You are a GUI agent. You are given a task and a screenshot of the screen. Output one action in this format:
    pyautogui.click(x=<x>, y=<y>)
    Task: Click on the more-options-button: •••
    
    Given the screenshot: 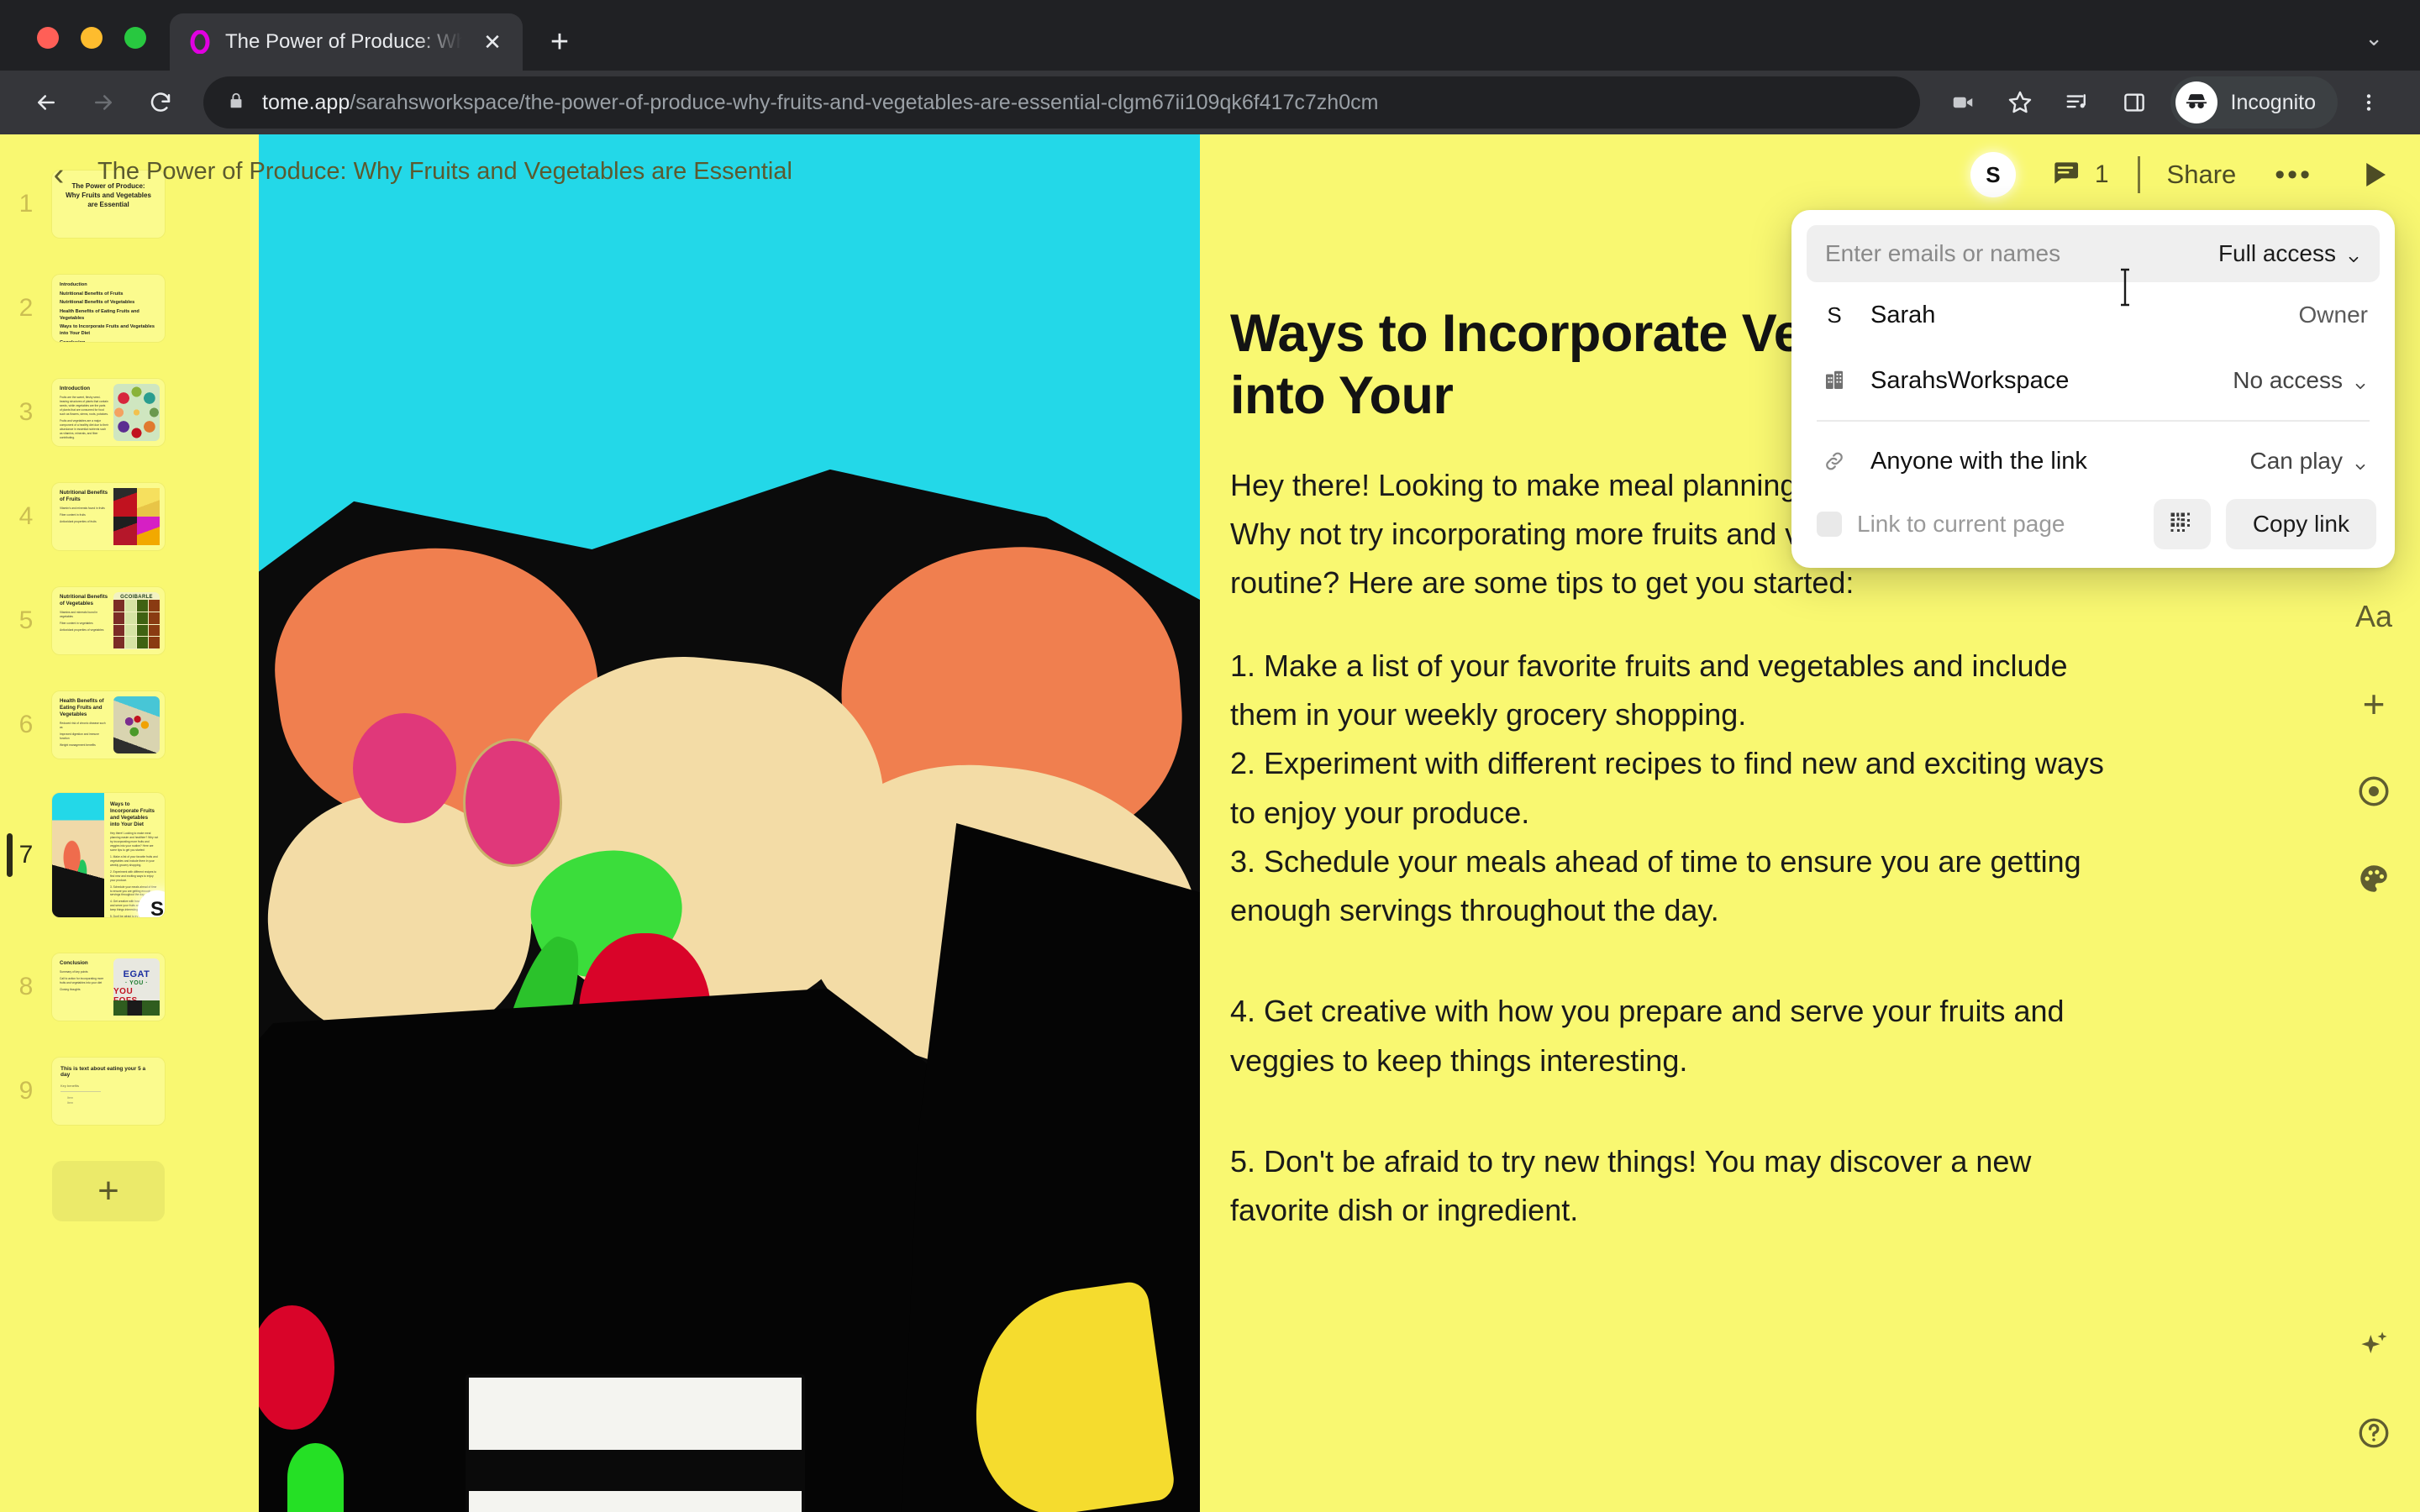 What is the action you would take?
    pyautogui.click(x=2293, y=174)
    